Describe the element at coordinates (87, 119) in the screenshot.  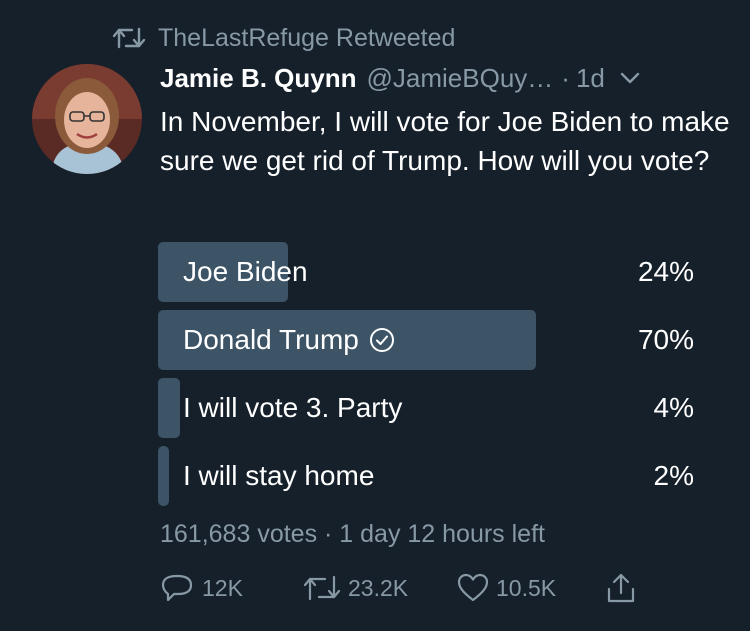
I see `avatar` at that location.